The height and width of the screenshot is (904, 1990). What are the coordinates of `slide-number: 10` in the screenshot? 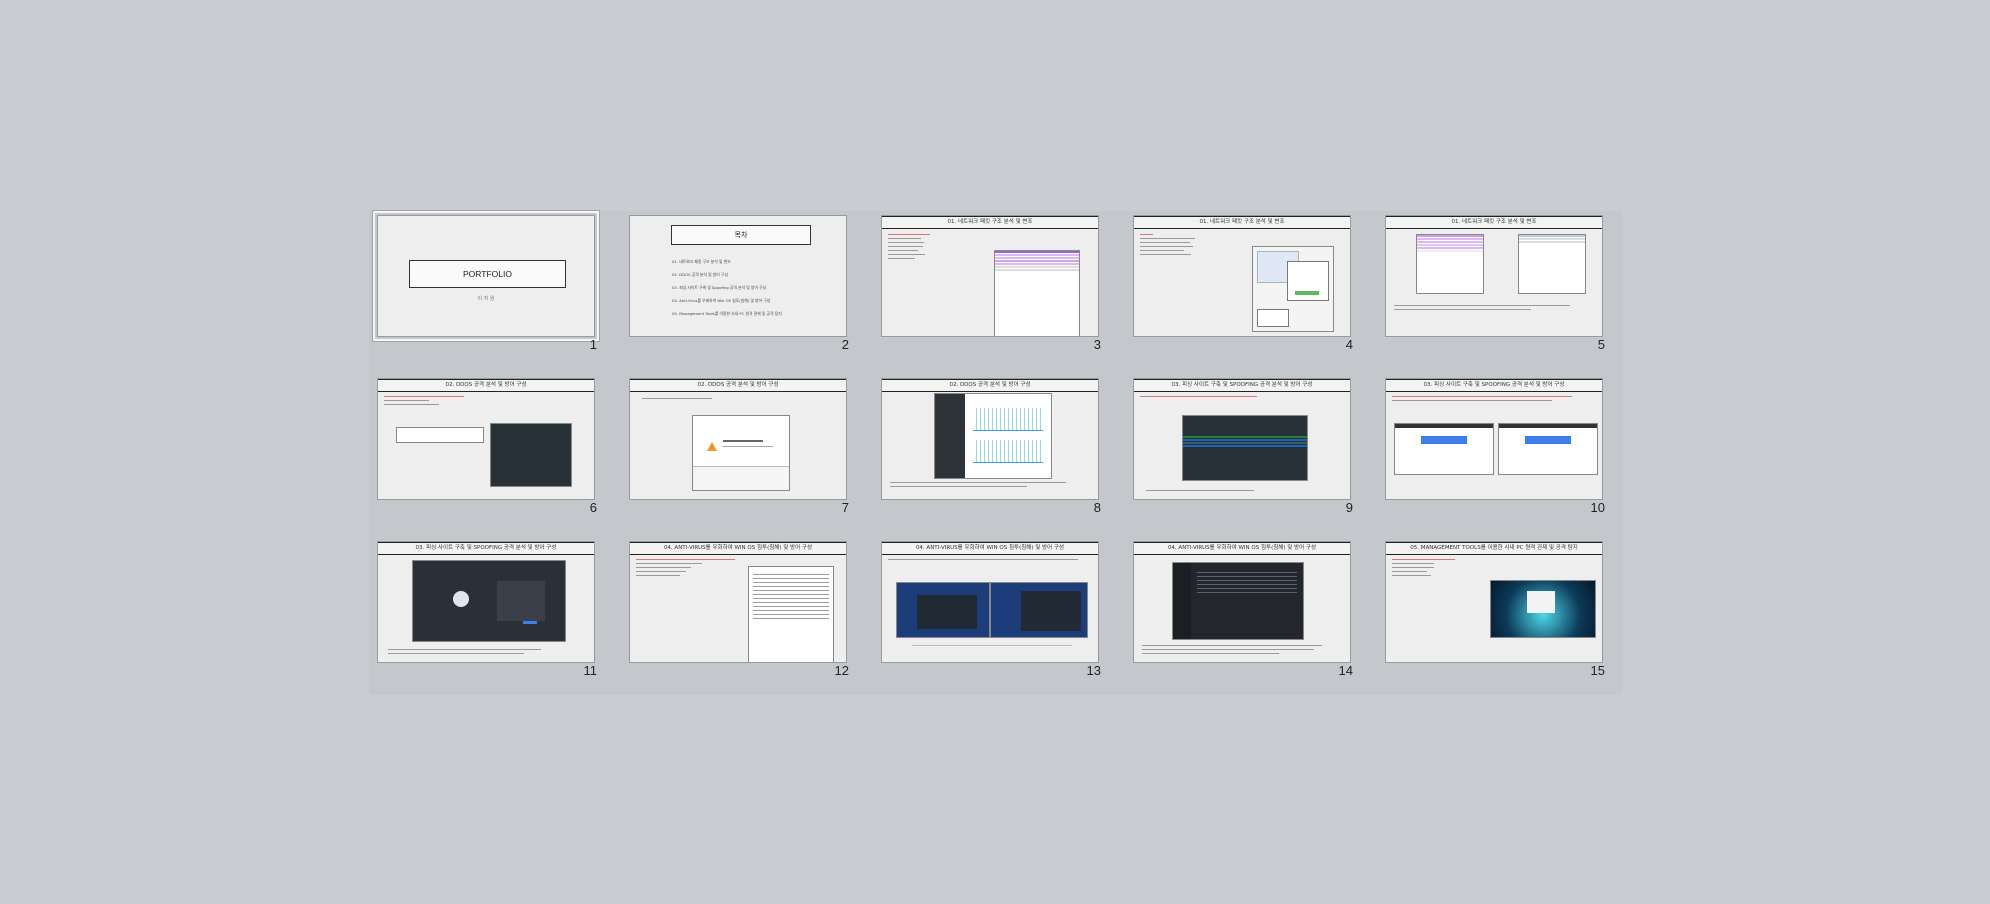 It's located at (1597, 507).